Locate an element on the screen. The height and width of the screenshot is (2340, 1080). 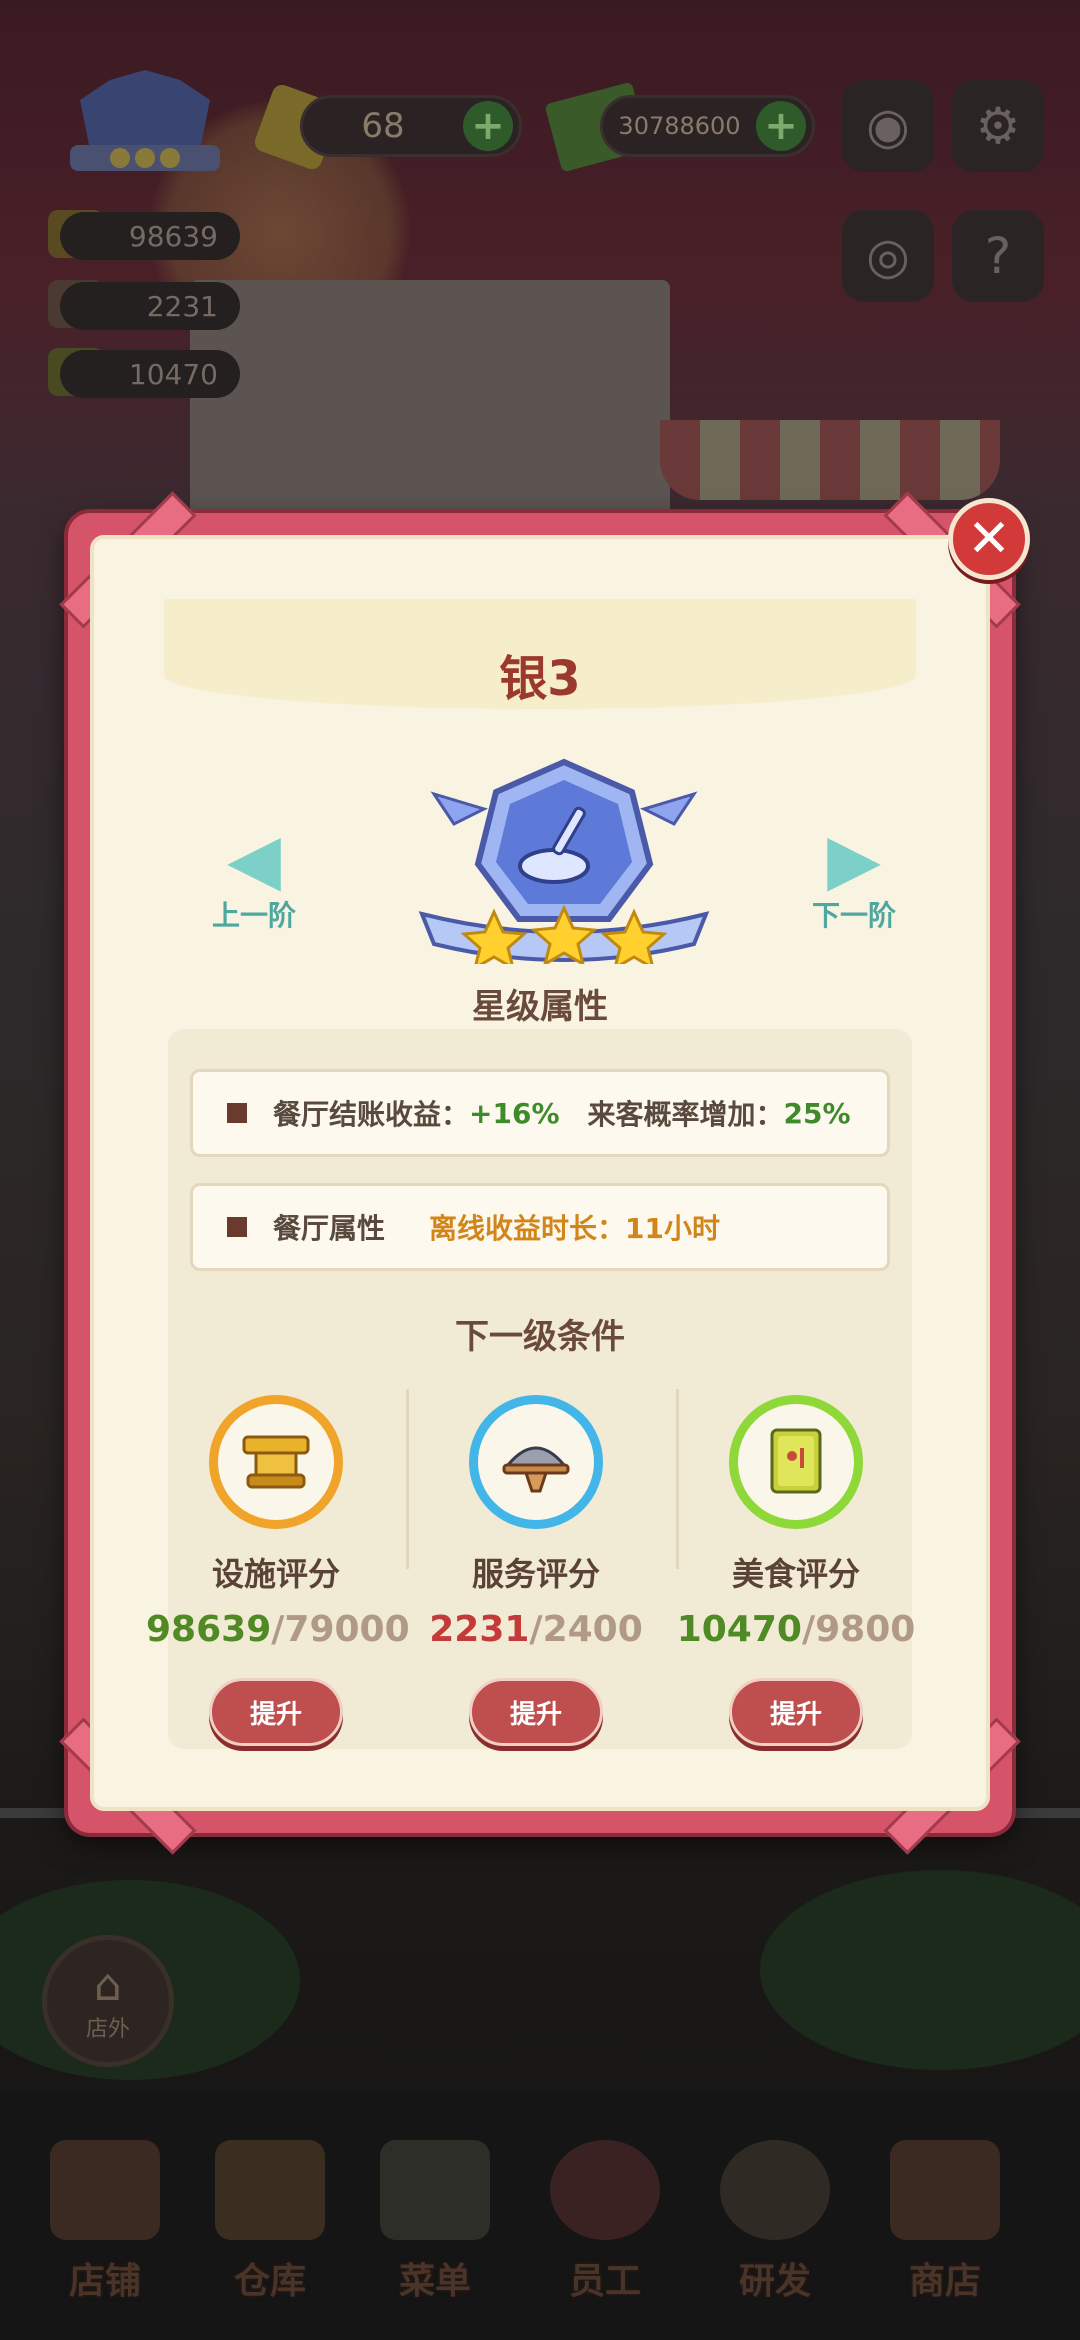
view-button: ◎ is located at coordinates (888, 256).